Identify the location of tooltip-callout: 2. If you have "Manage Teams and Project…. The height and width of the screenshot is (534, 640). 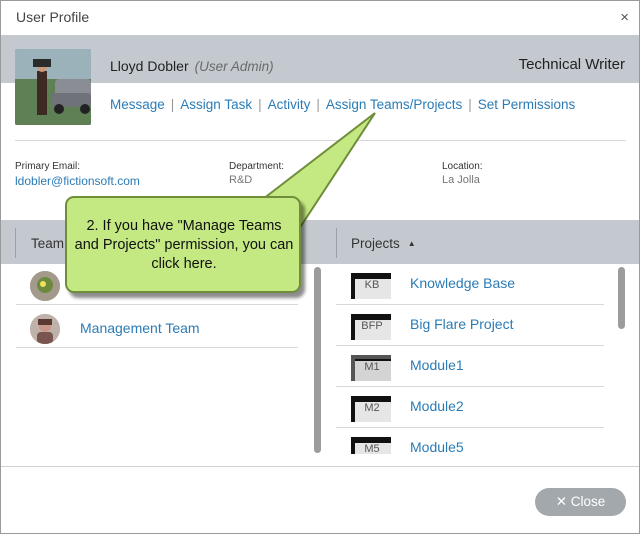
(183, 244).